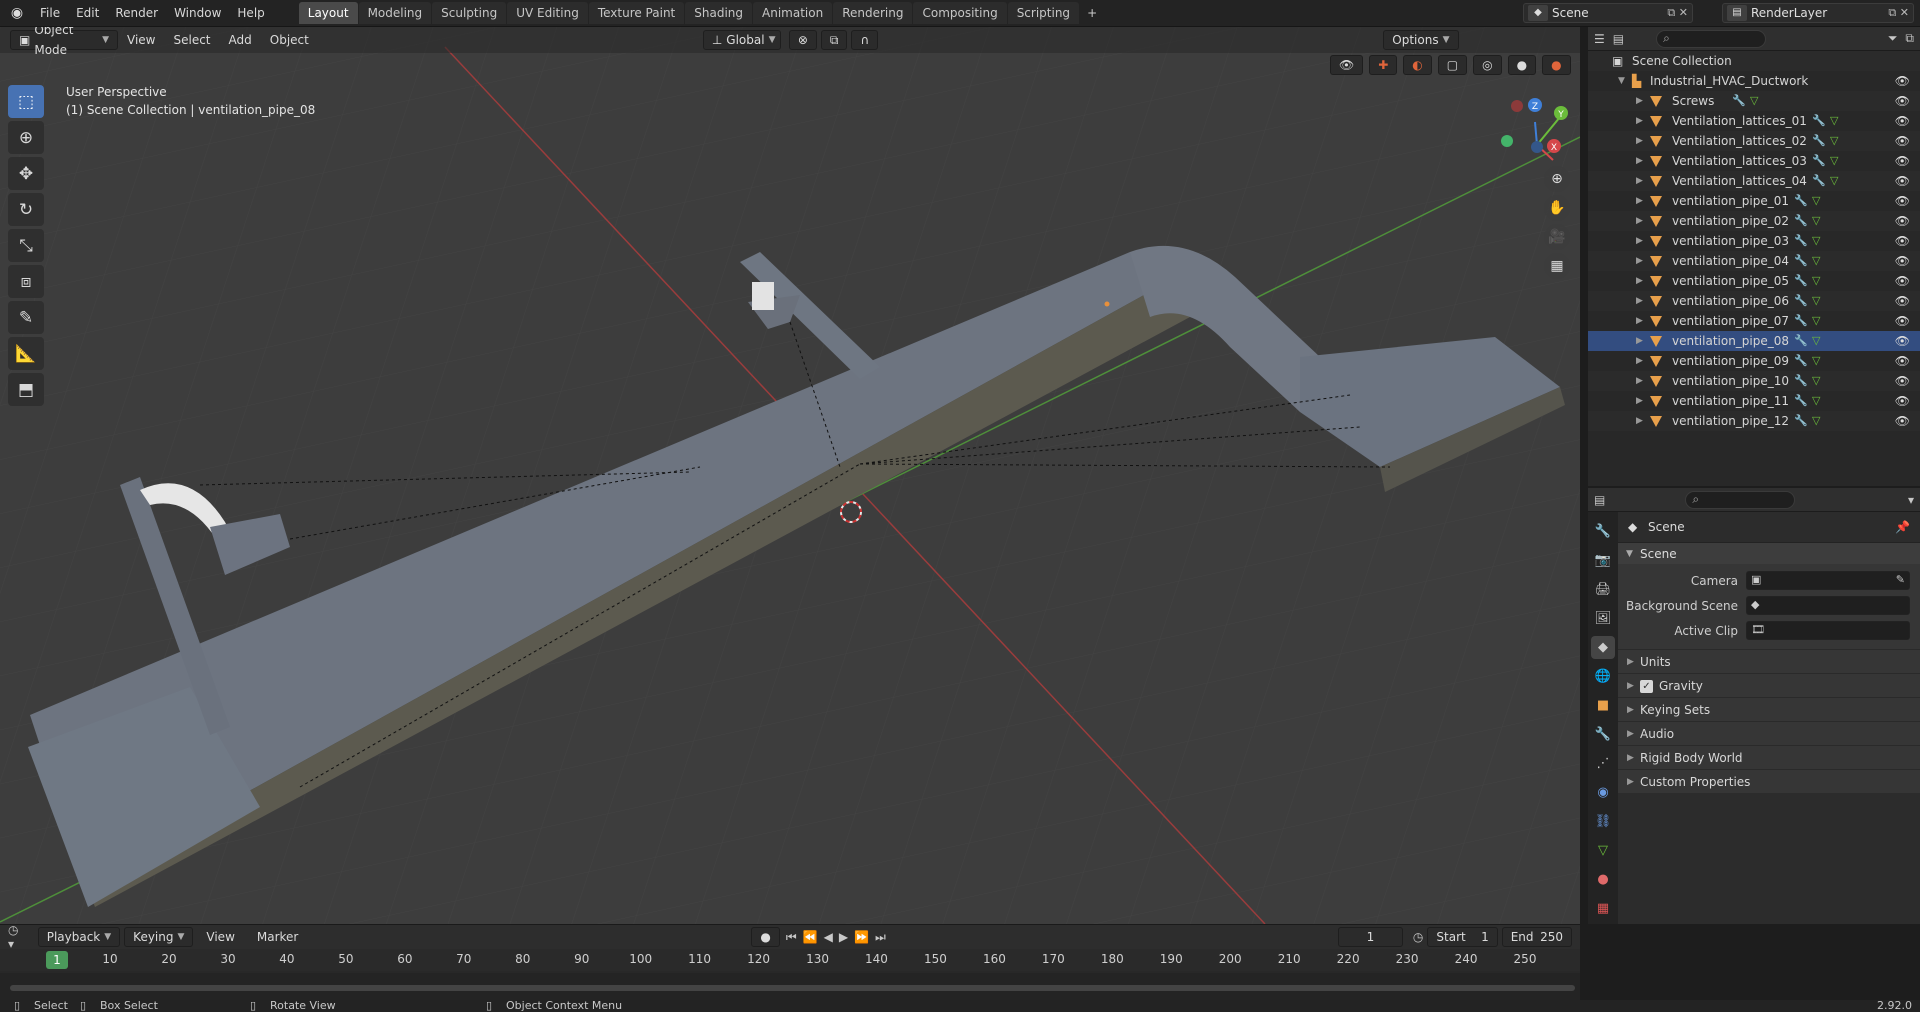  I want to click on outliner-row-object: ▶ Ventilation_lattices_04 🔧 ▽ 👁, so click(1754, 181).